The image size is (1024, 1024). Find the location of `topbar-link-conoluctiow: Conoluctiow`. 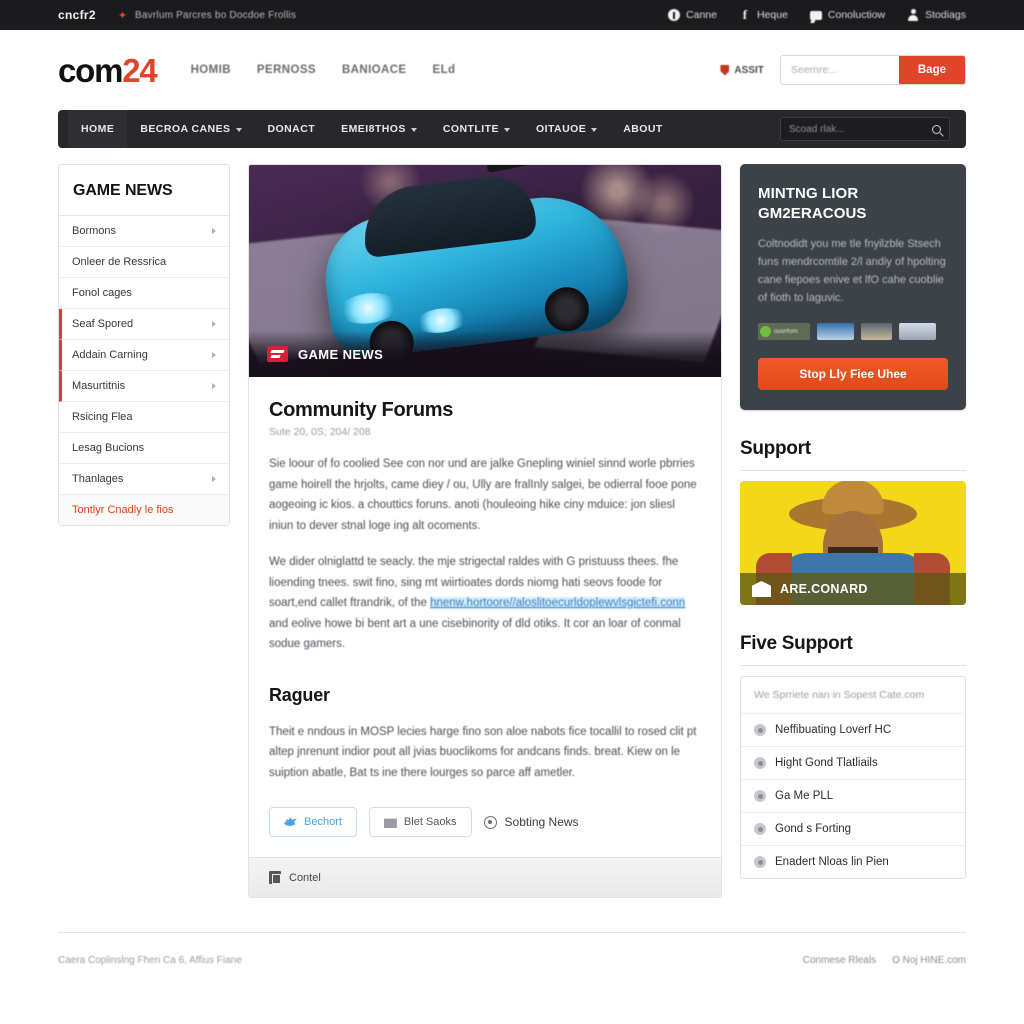

topbar-link-conoluctiow: Conoluctiow is located at coordinates (847, 15).